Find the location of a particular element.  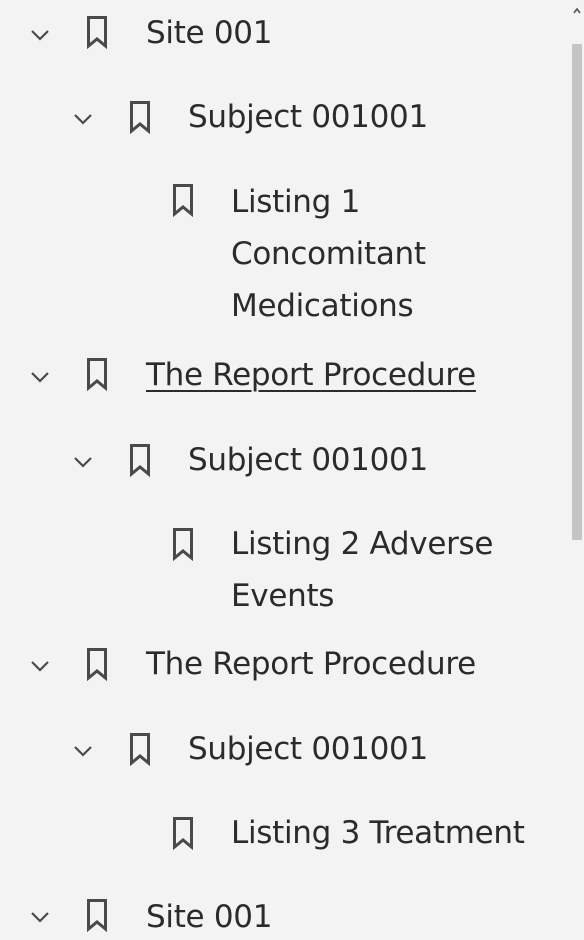

bookmark-label: Listing 3 Treatment is located at coordinates (378, 833).